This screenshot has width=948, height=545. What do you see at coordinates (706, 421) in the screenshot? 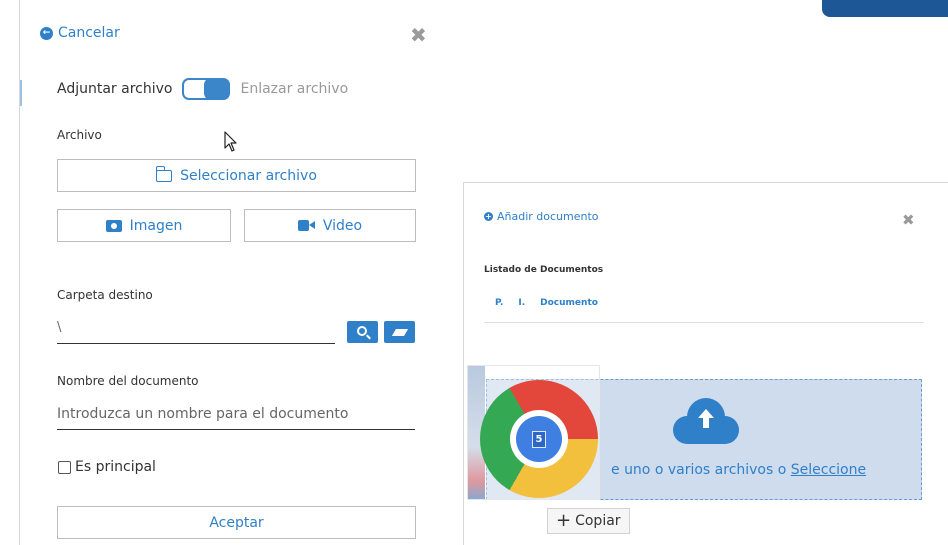
I see `cloud-upload-icon` at bounding box center [706, 421].